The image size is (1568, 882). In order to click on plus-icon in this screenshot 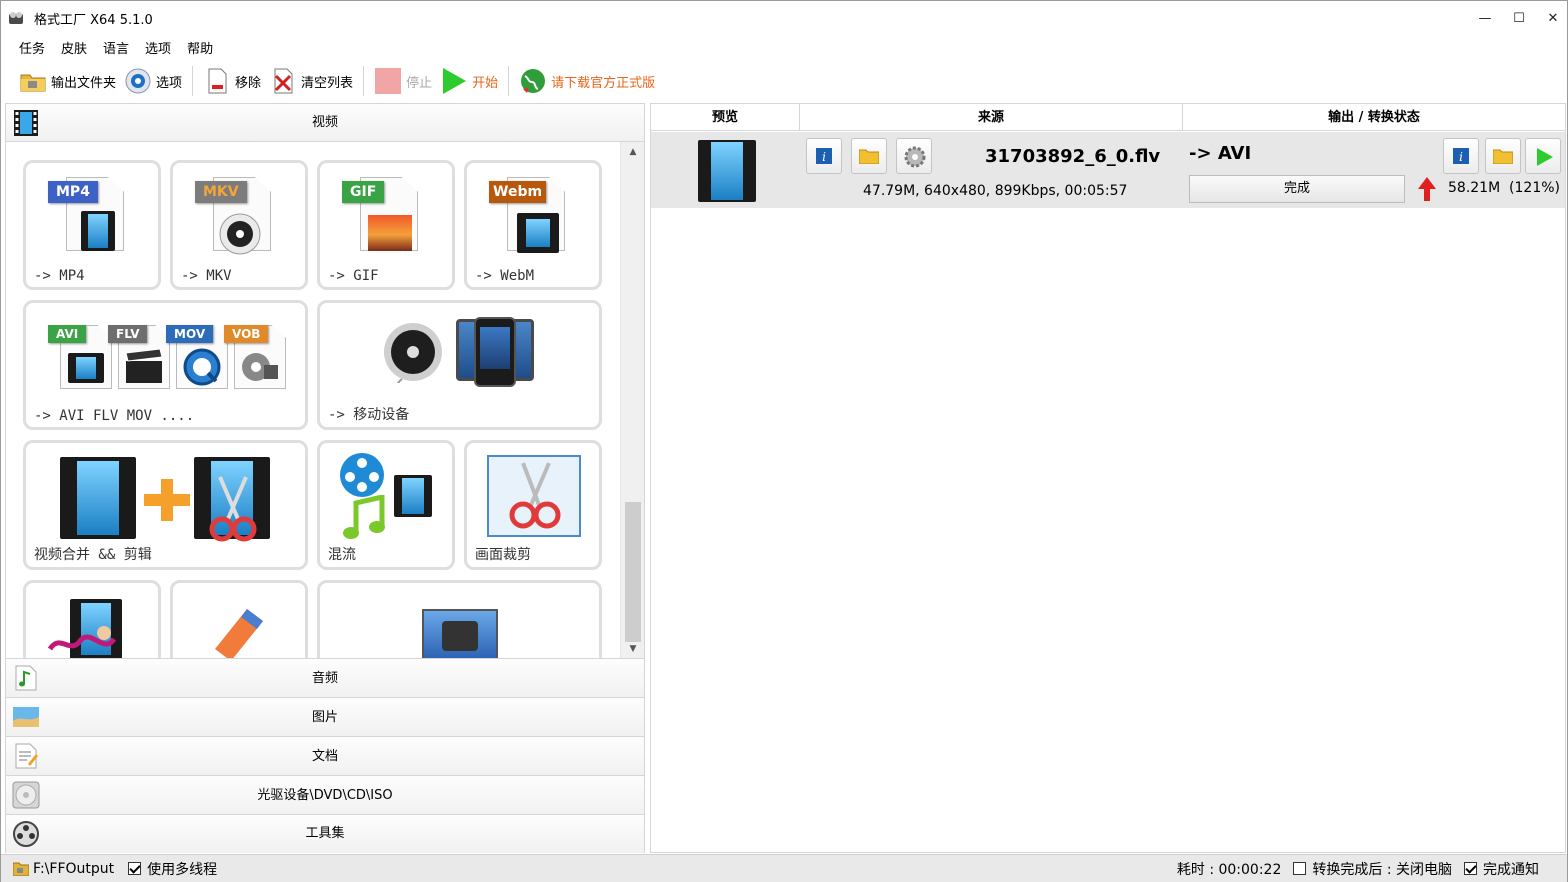, I will do `click(167, 500)`.